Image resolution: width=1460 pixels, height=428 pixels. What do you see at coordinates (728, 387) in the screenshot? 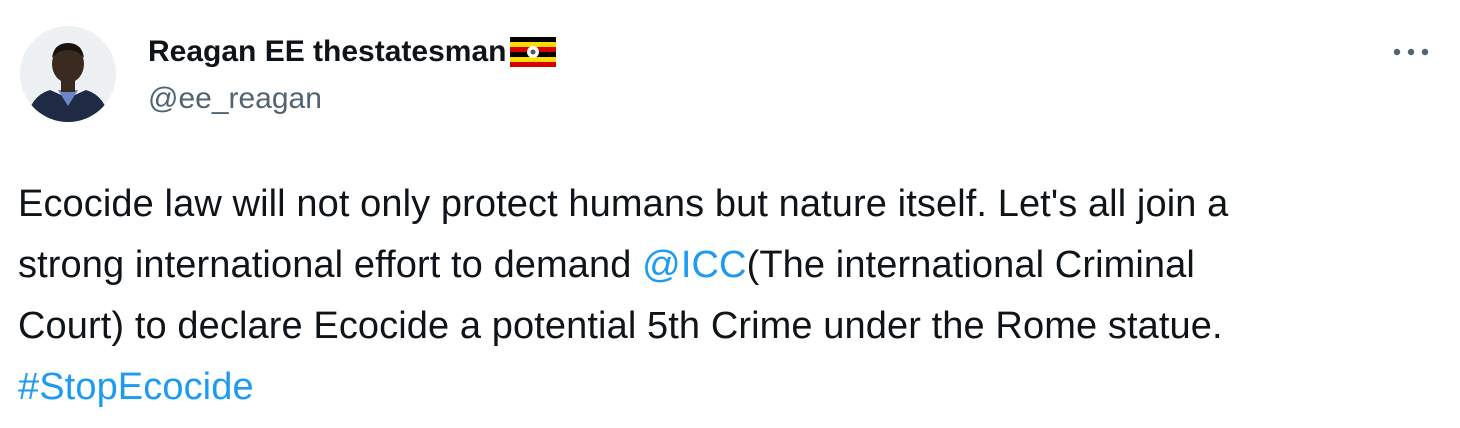
I see `tweet-line-4: #StopEcocide` at bounding box center [728, 387].